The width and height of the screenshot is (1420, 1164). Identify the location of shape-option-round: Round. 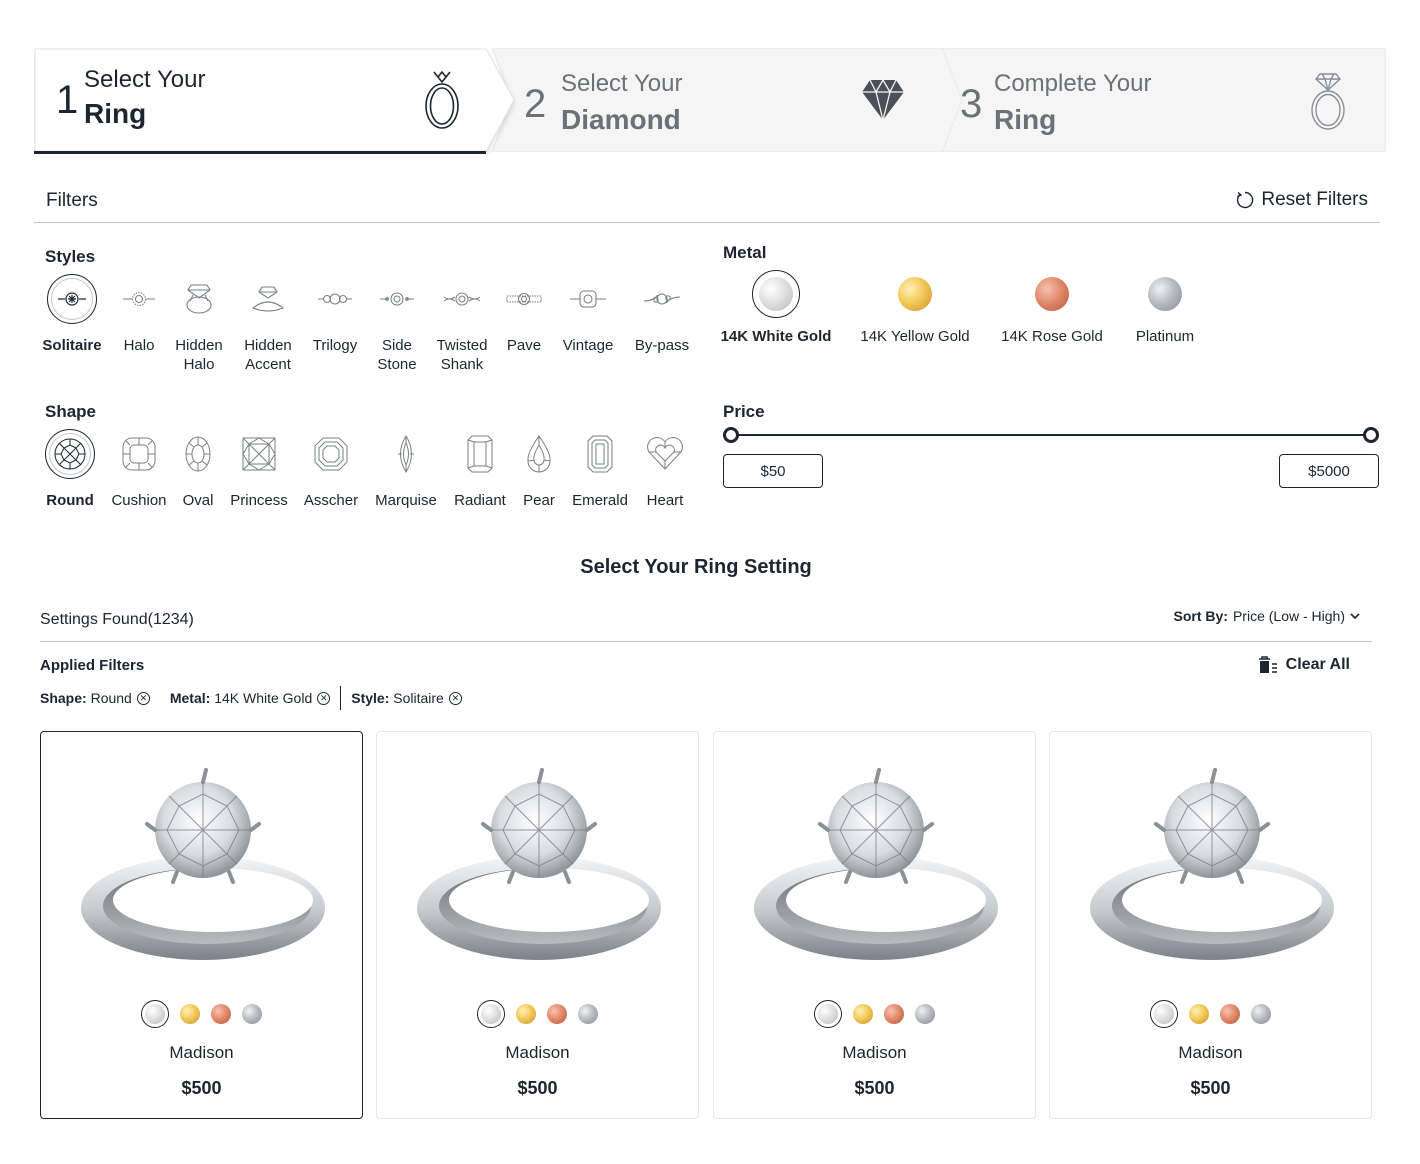
(70, 469).